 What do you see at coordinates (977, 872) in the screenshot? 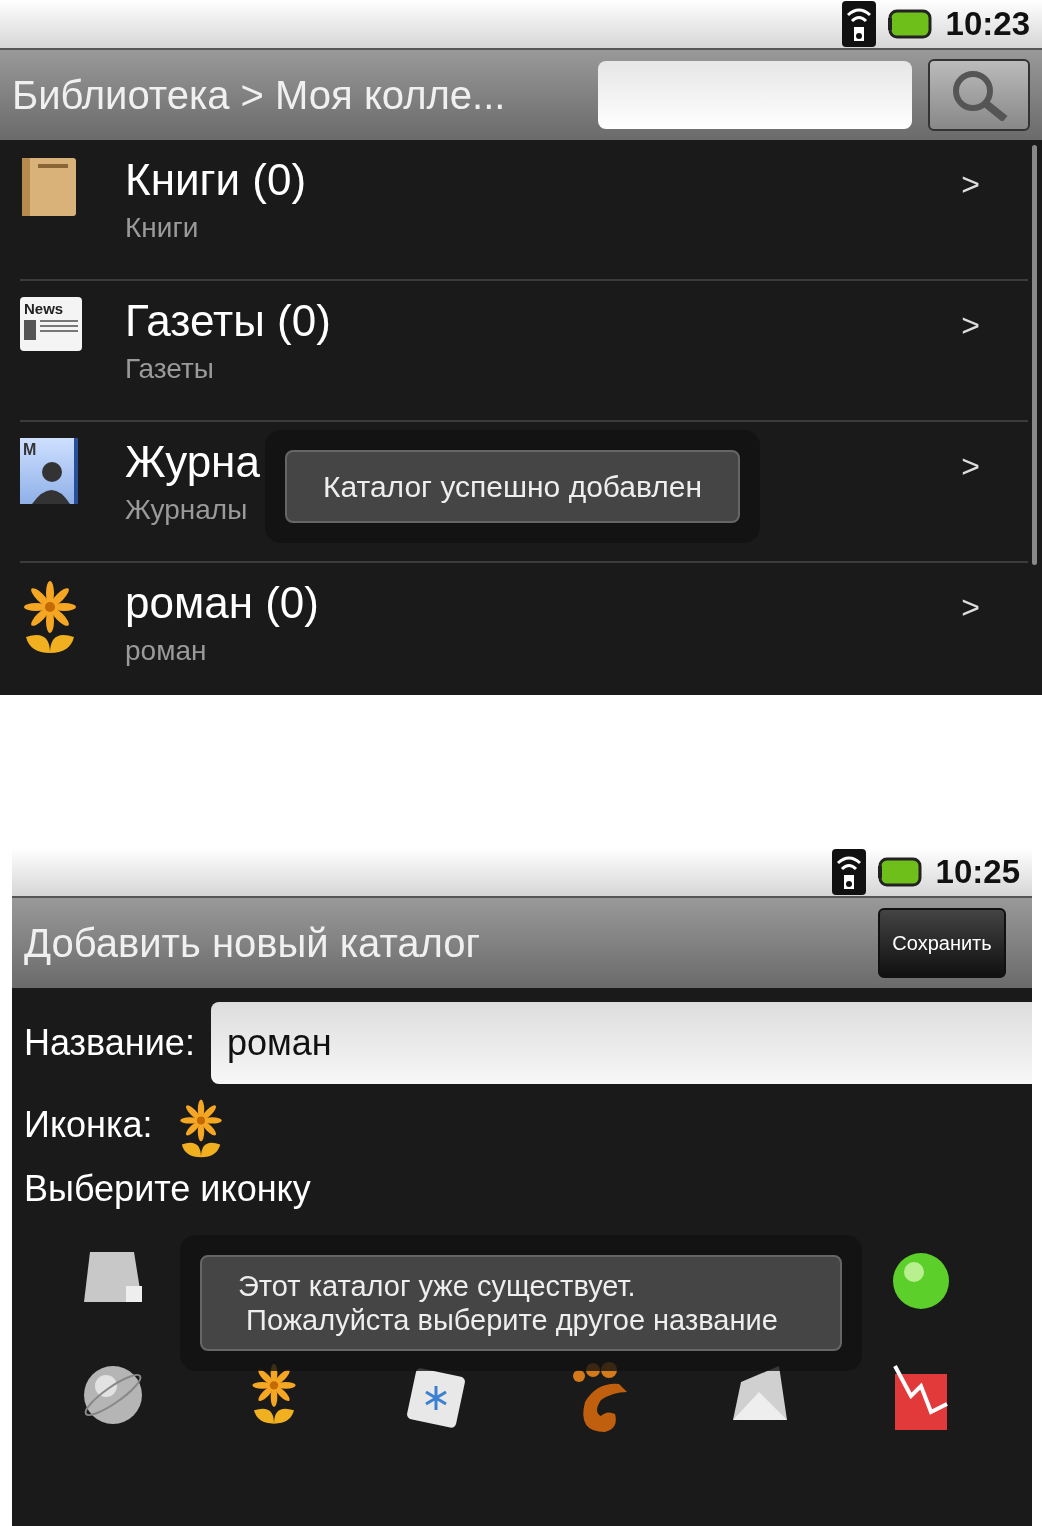
I see `clock-time: 10:25` at bounding box center [977, 872].